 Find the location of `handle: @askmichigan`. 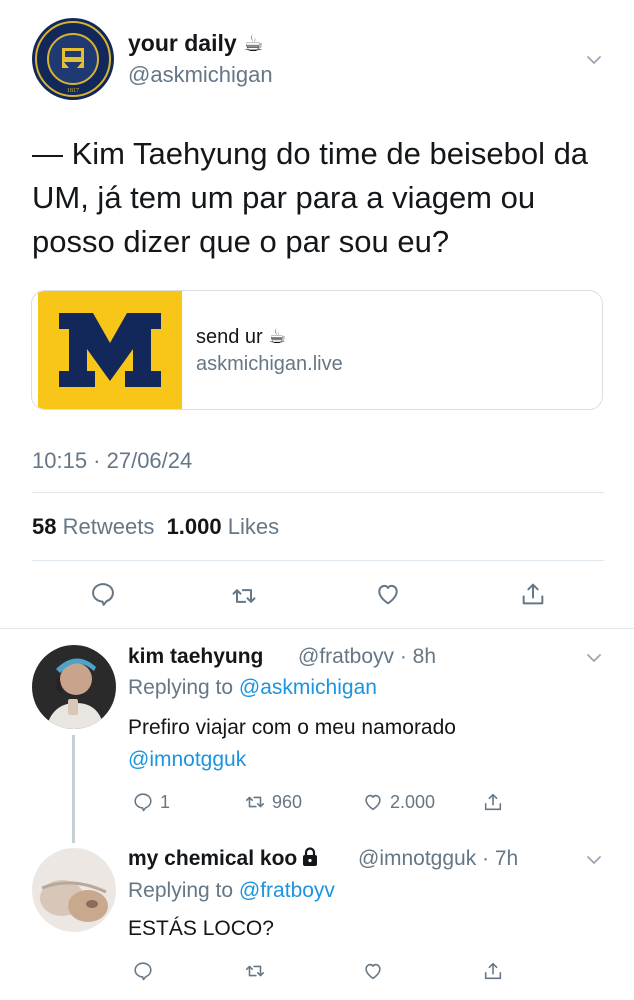

handle: @askmichigan is located at coordinates (200, 75).